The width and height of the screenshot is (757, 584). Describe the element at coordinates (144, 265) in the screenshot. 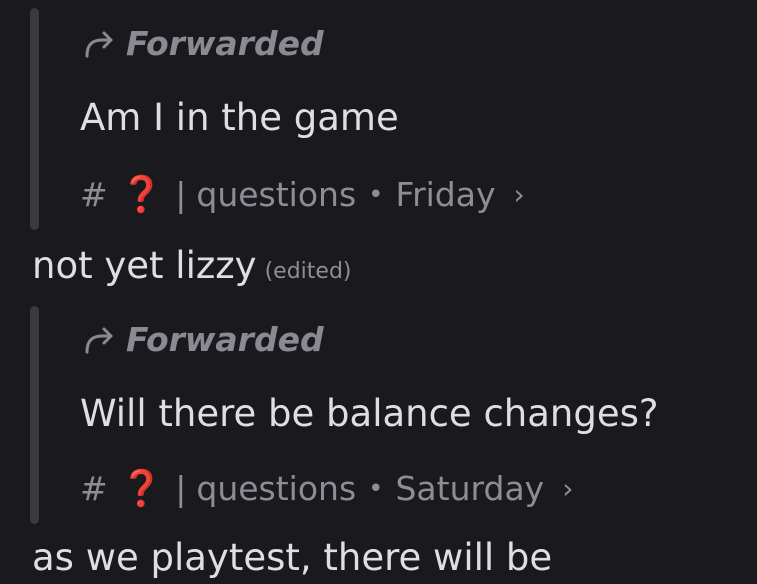

I see `reply-text: not yet lizzy` at that location.